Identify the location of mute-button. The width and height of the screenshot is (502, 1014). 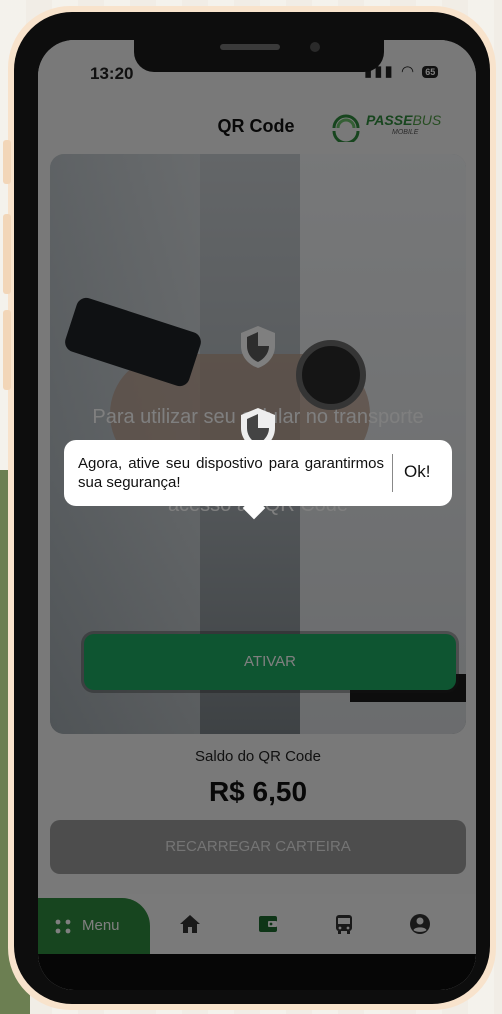
(7, 162).